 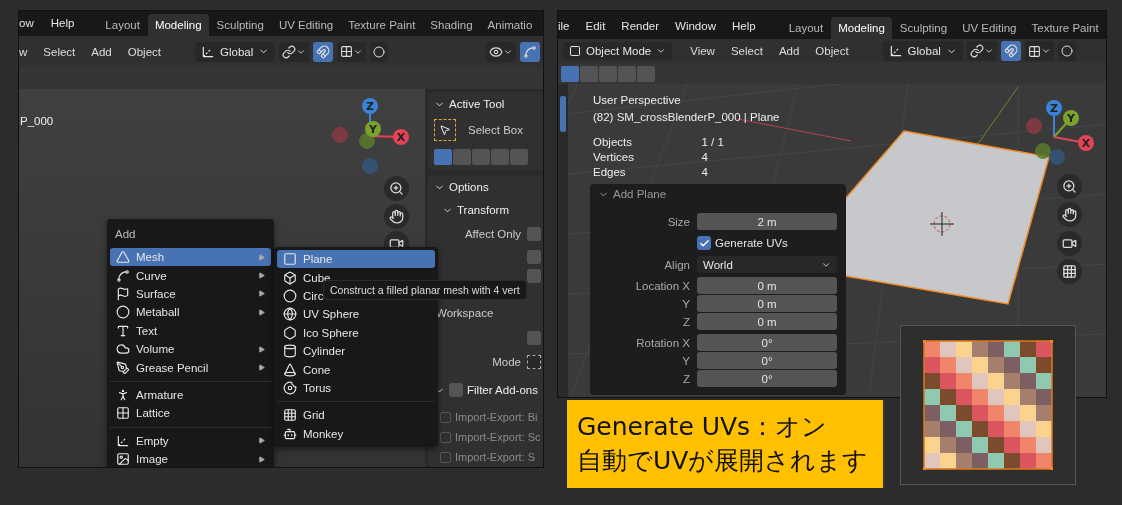 What do you see at coordinates (713, 142) in the screenshot?
I see `stat-value: 1 / 1` at bounding box center [713, 142].